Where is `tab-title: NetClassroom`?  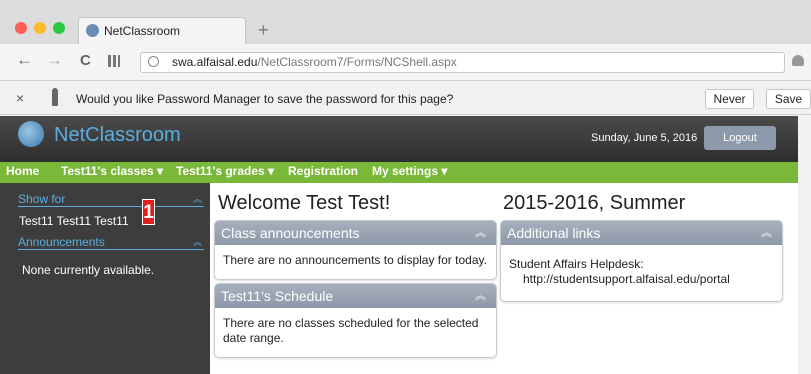
tab-title: NetClassroom is located at coordinates (142, 31).